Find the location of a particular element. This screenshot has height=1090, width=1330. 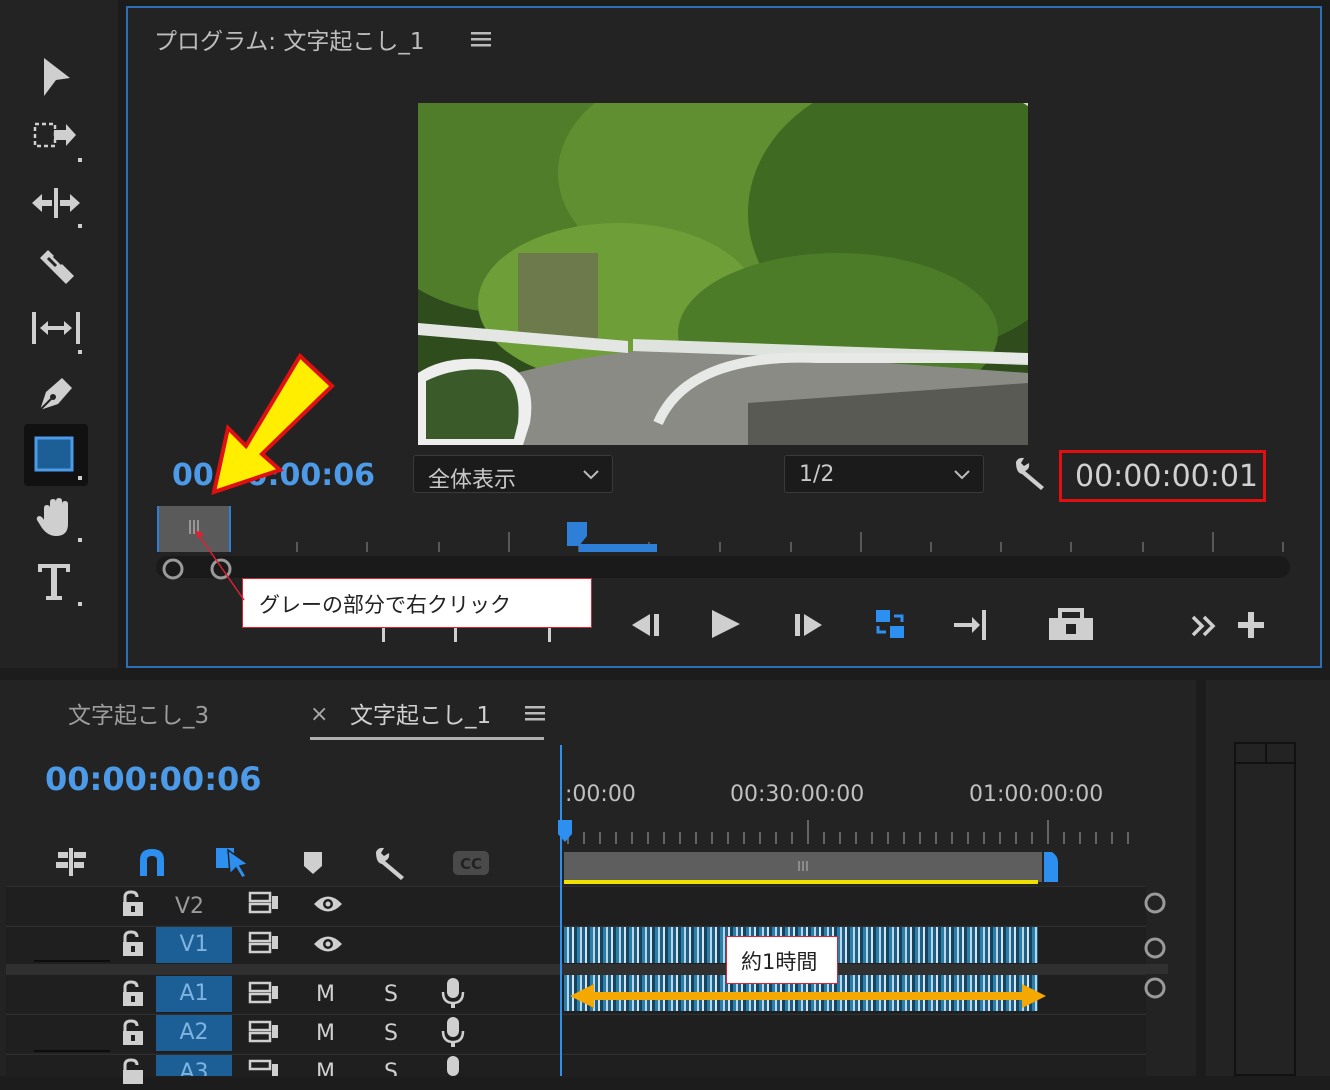

svg-text: CC is located at coordinates (471, 864).